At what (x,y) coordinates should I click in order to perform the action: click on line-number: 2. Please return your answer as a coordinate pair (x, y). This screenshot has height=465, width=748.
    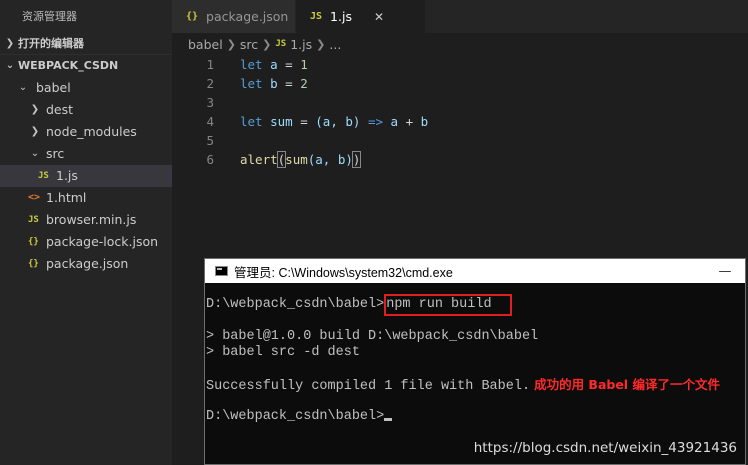
    Looking at the image, I should click on (210, 83).